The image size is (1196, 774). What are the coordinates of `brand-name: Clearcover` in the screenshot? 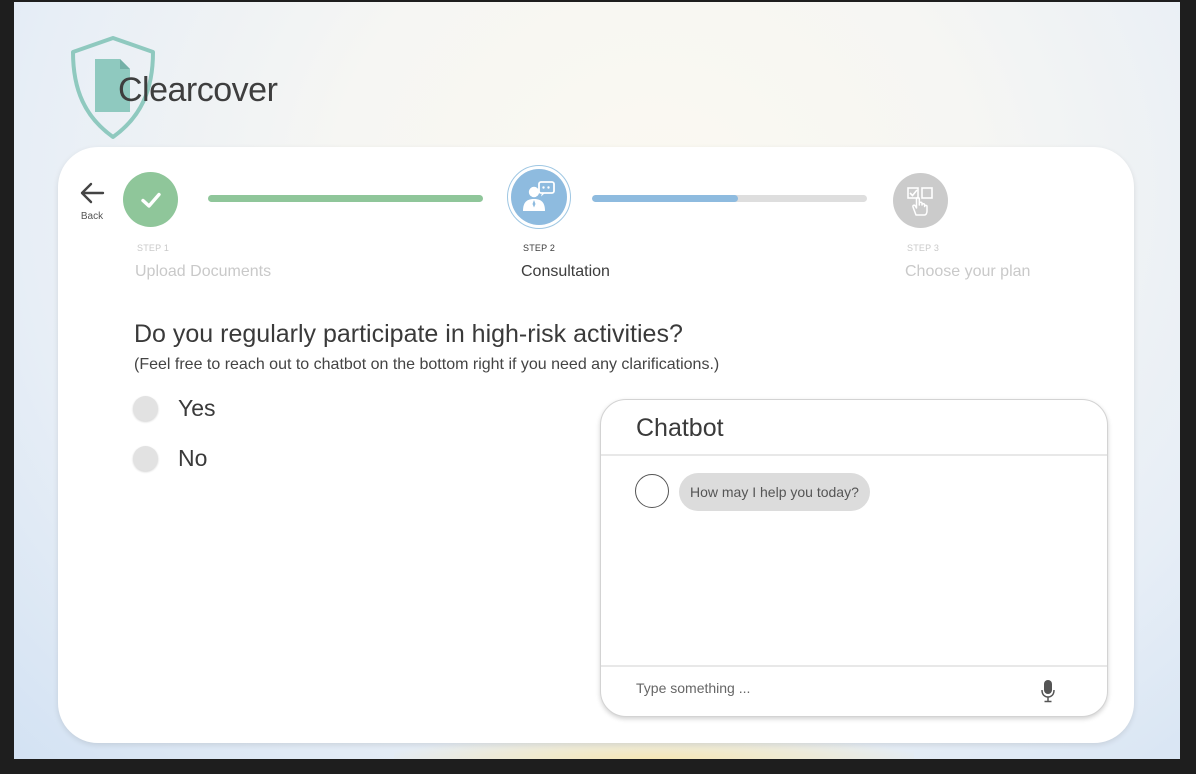 It's located at (198, 90).